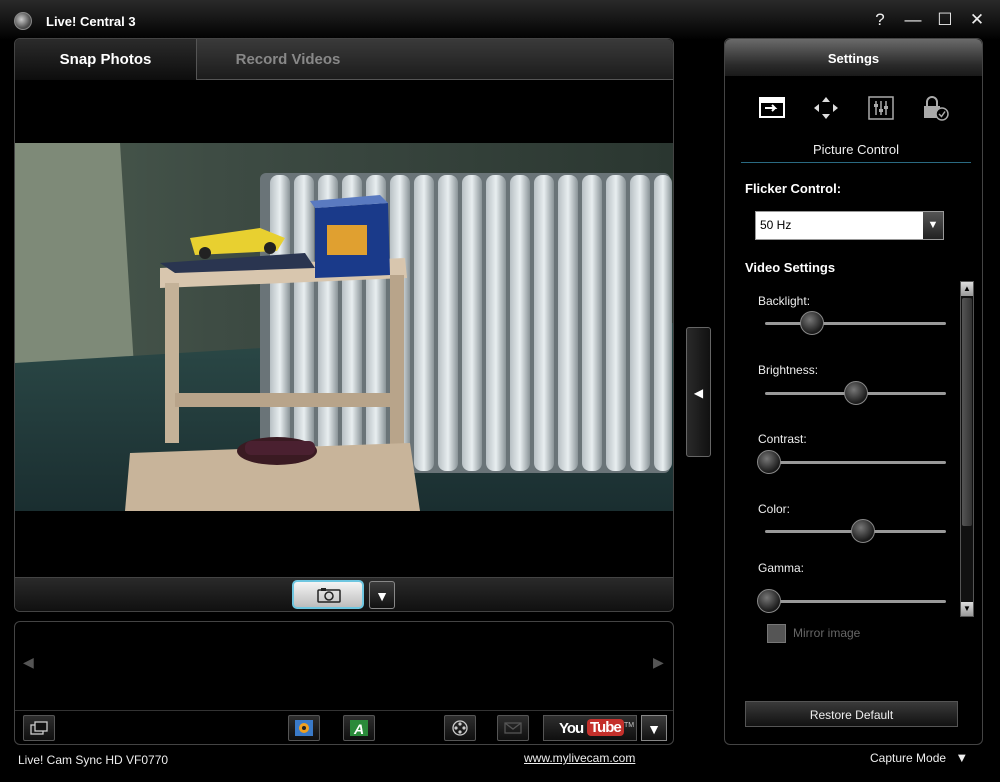  I want to click on backlight-slider-thumb, so click(812, 323).